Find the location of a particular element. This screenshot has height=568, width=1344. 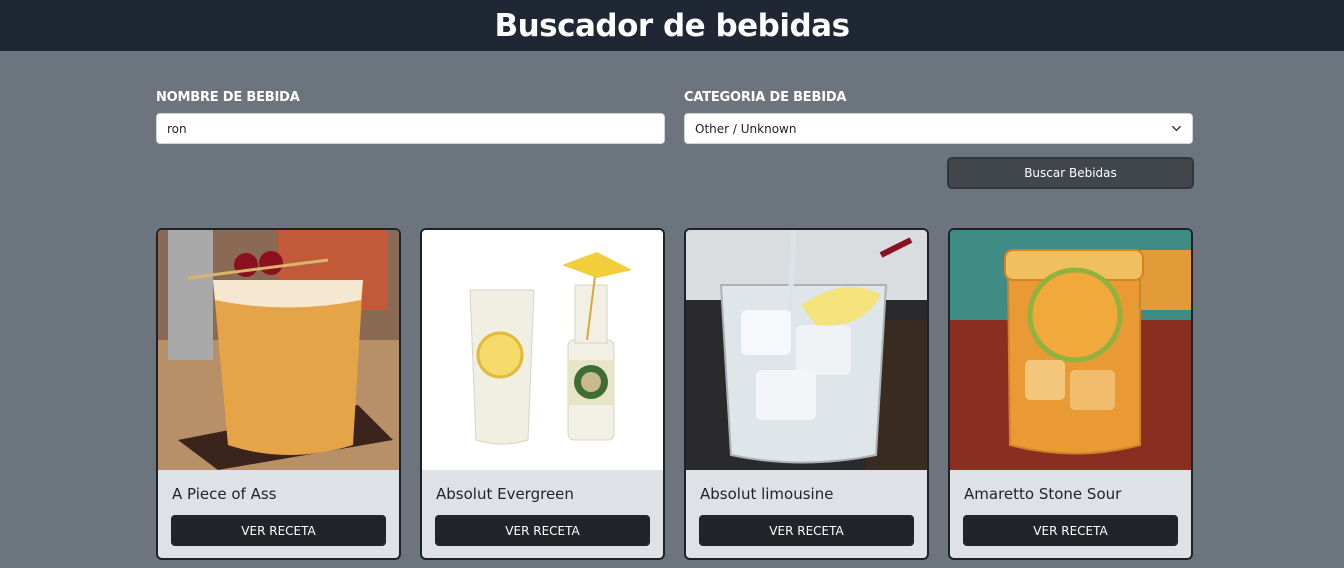

drink-category-field: CATEGORIA DE BEBIDA Other / Unknown is located at coordinates (938, 117).